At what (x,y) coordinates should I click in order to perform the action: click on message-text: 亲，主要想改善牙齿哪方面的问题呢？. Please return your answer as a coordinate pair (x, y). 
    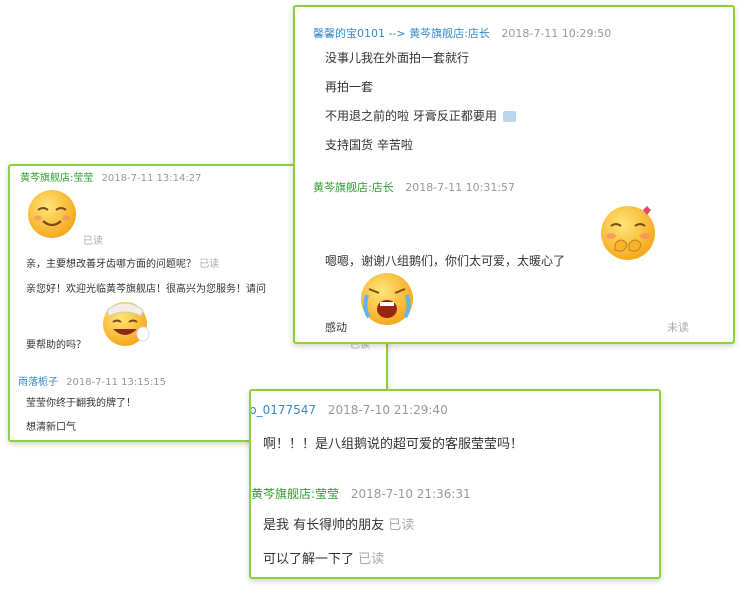
    Looking at the image, I should click on (111, 264).